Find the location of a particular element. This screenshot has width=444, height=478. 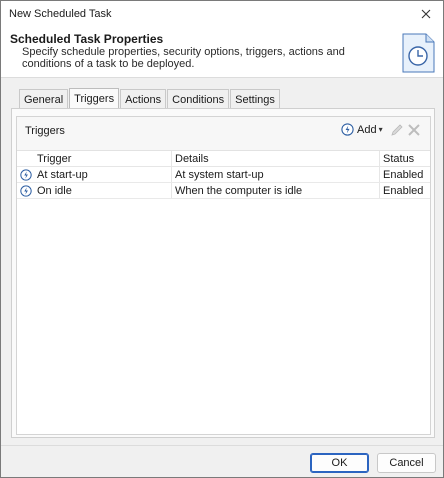

column-header-trigger: Trigger is located at coordinates (94, 158).